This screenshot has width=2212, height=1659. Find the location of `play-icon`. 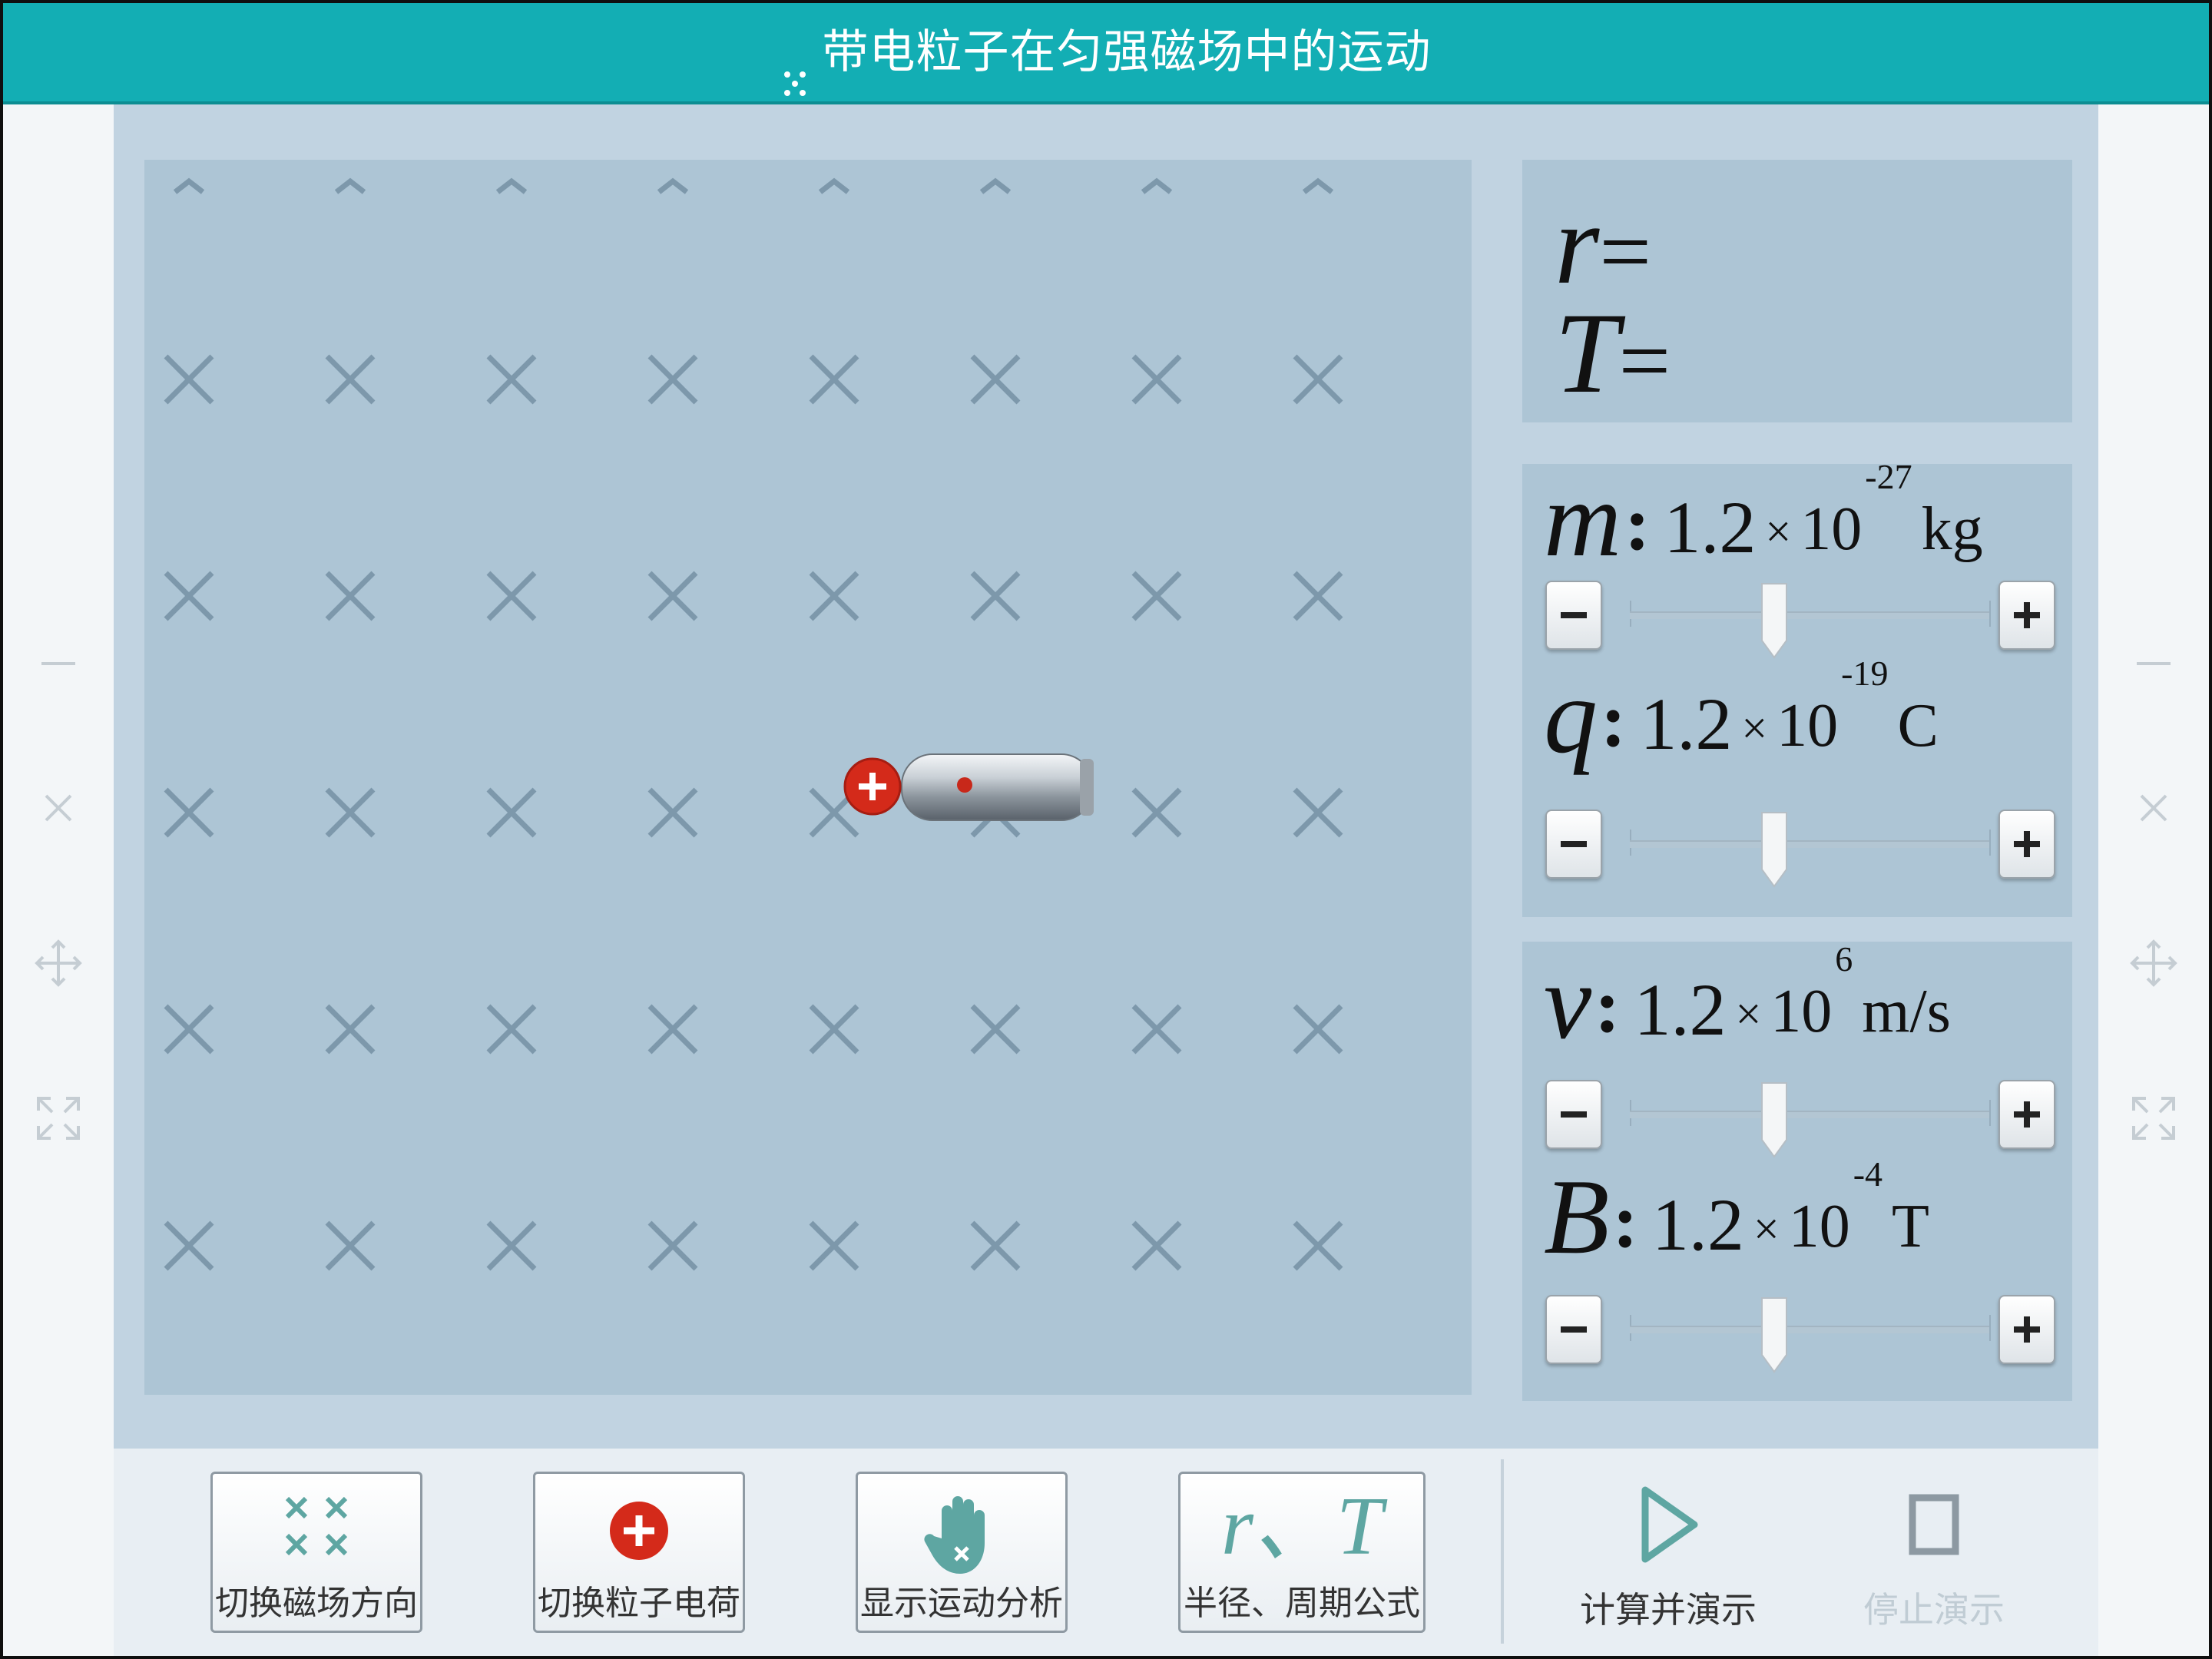

play-icon is located at coordinates (1670, 1524).